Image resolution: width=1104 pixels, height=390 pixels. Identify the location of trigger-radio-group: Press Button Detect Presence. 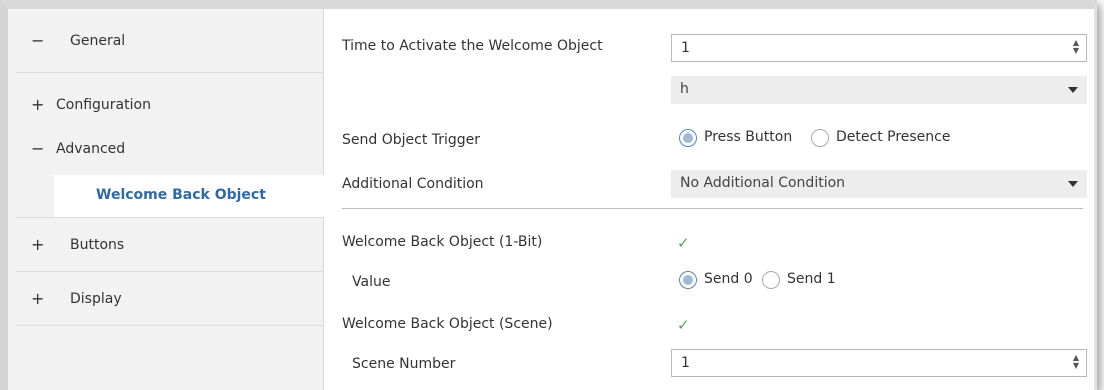
(879, 140).